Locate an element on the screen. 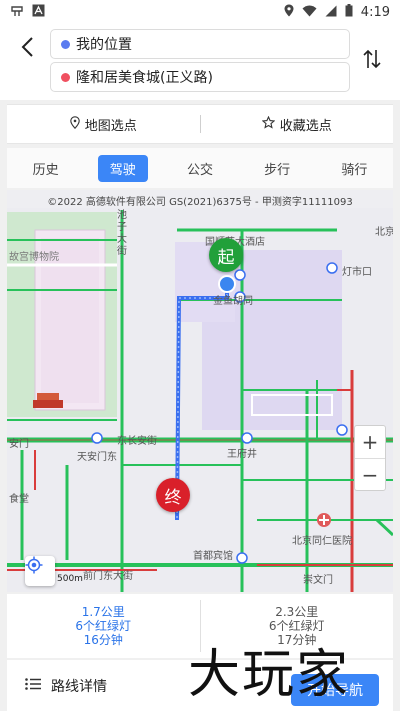 This screenshot has height=711, width=400. route-option-1: 1.7公里 6个红绿灯 16分钟 is located at coordinates (103, 626).